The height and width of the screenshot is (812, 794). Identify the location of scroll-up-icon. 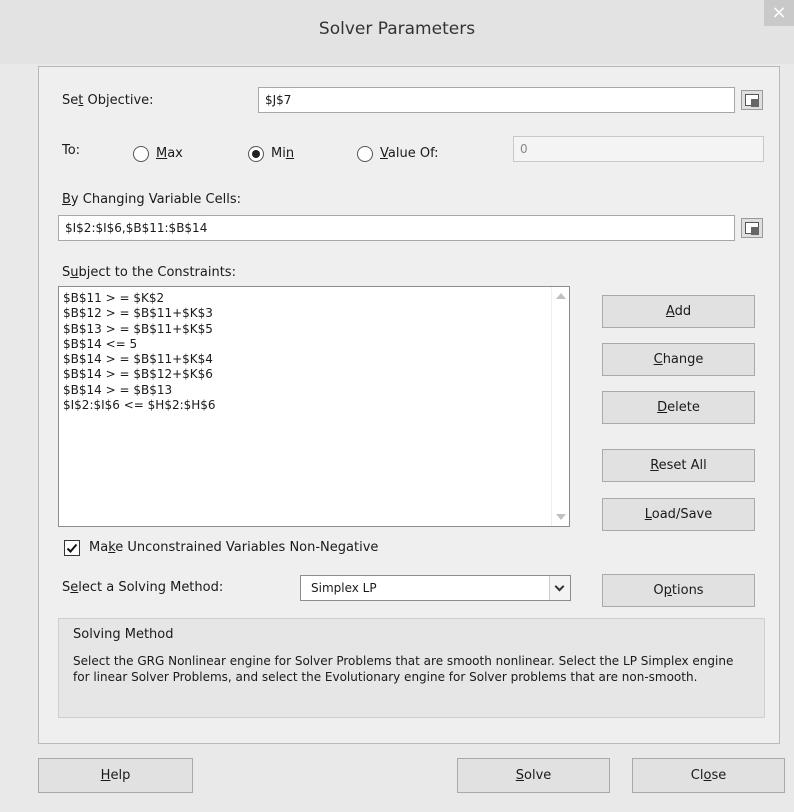
(561, 296).